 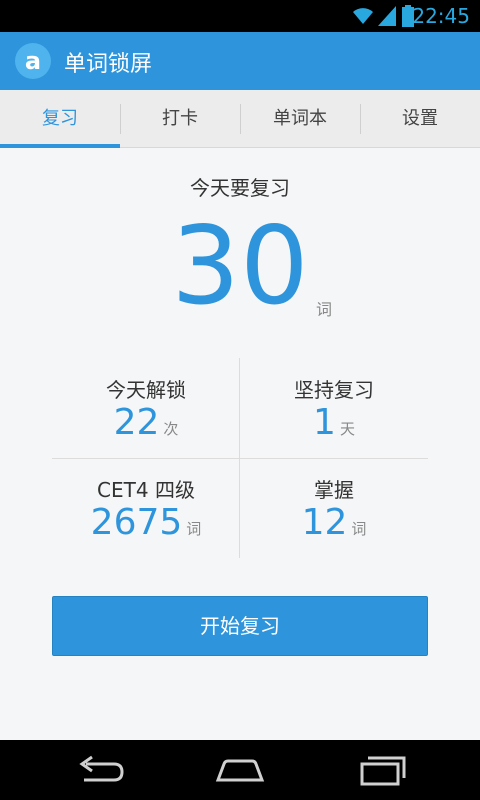 I want to click on svg-text: a, so click(x=33, y=61).